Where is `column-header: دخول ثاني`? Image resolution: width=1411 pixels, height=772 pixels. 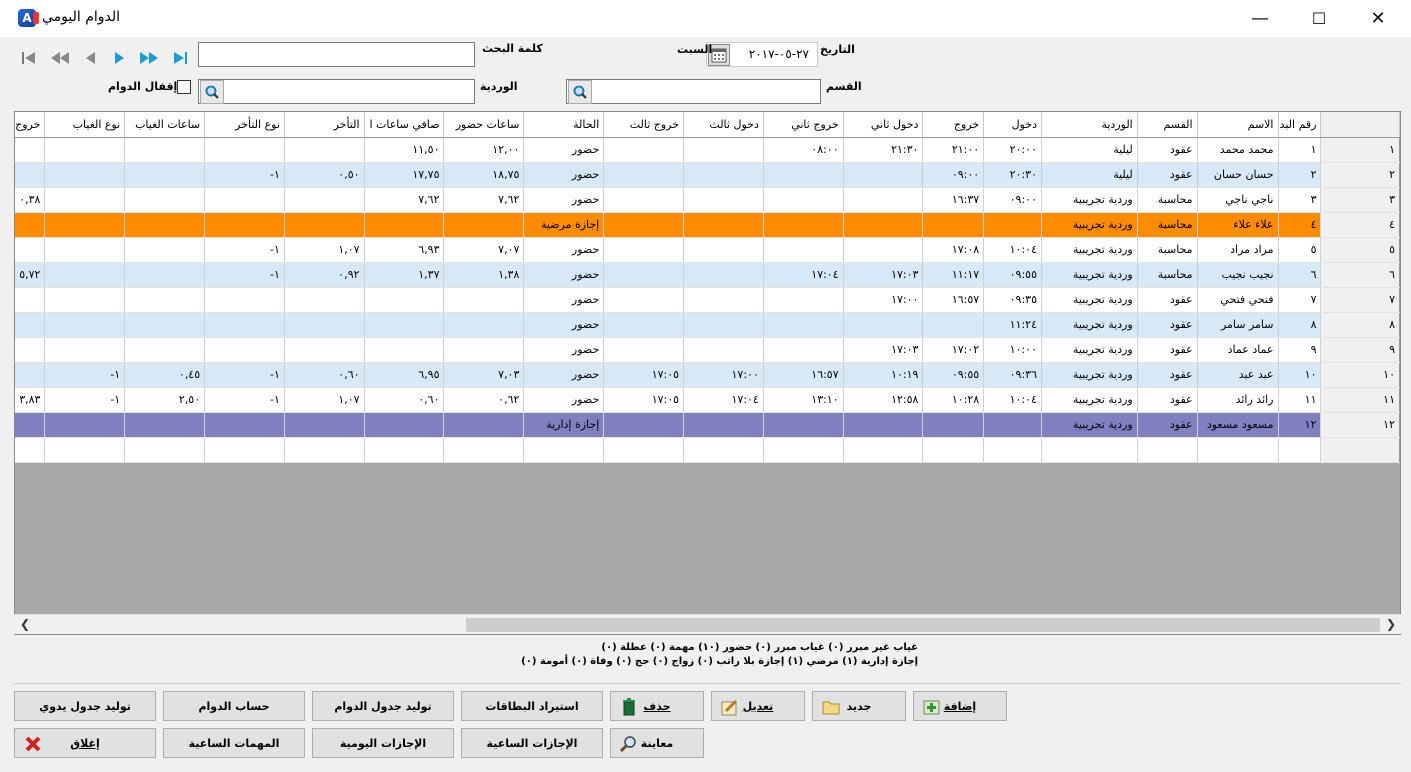 column-header: دخول ثاني is located at coordinates (883, 125).